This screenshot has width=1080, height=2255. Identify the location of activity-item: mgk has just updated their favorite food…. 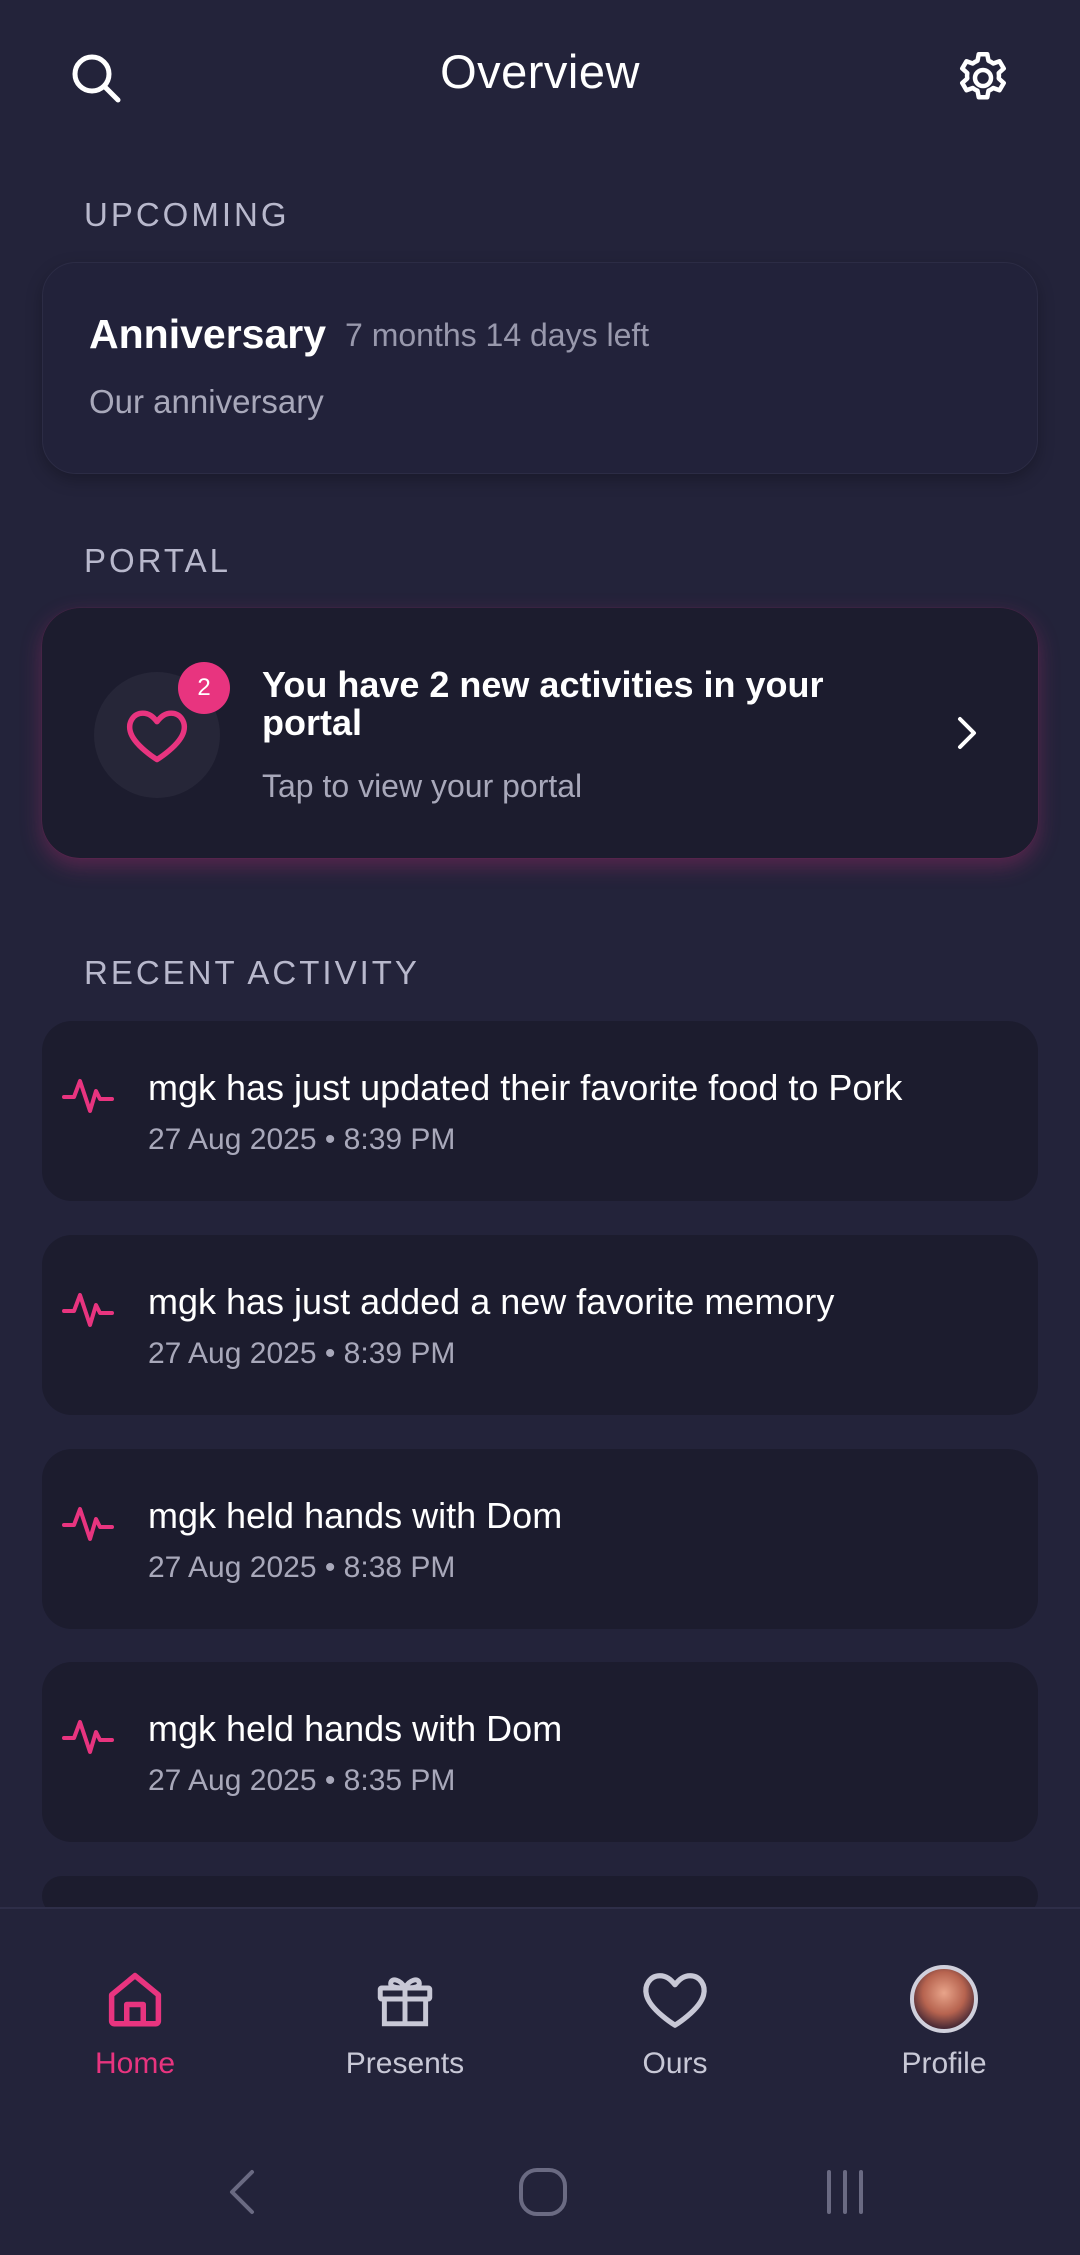
(540, 1111).